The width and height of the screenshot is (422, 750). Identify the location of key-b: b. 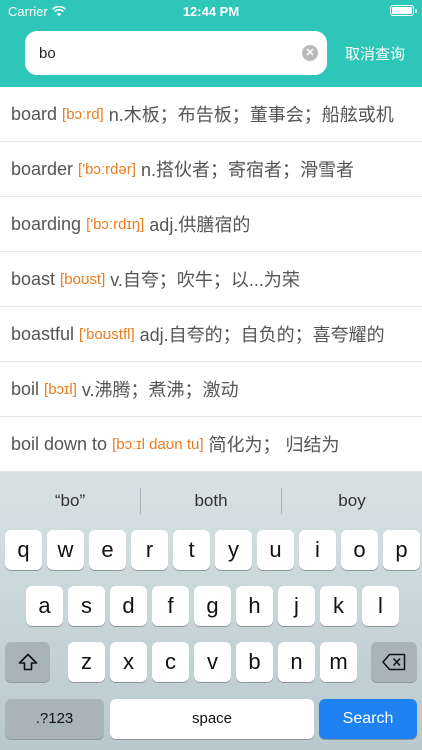
(254, 662).